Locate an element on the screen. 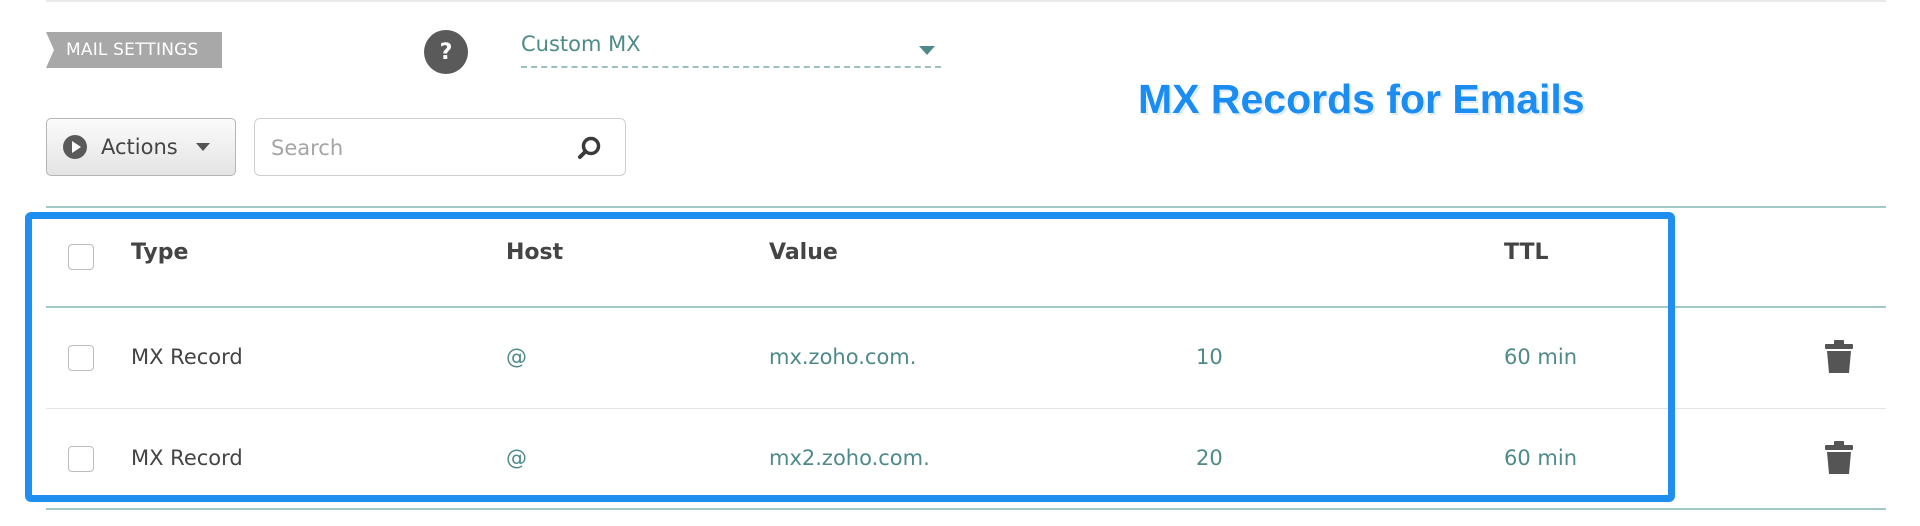 This screenshot has height=526, width=1920. annotation-title: MX Records for Emails is located at coordinates (1361, 99).